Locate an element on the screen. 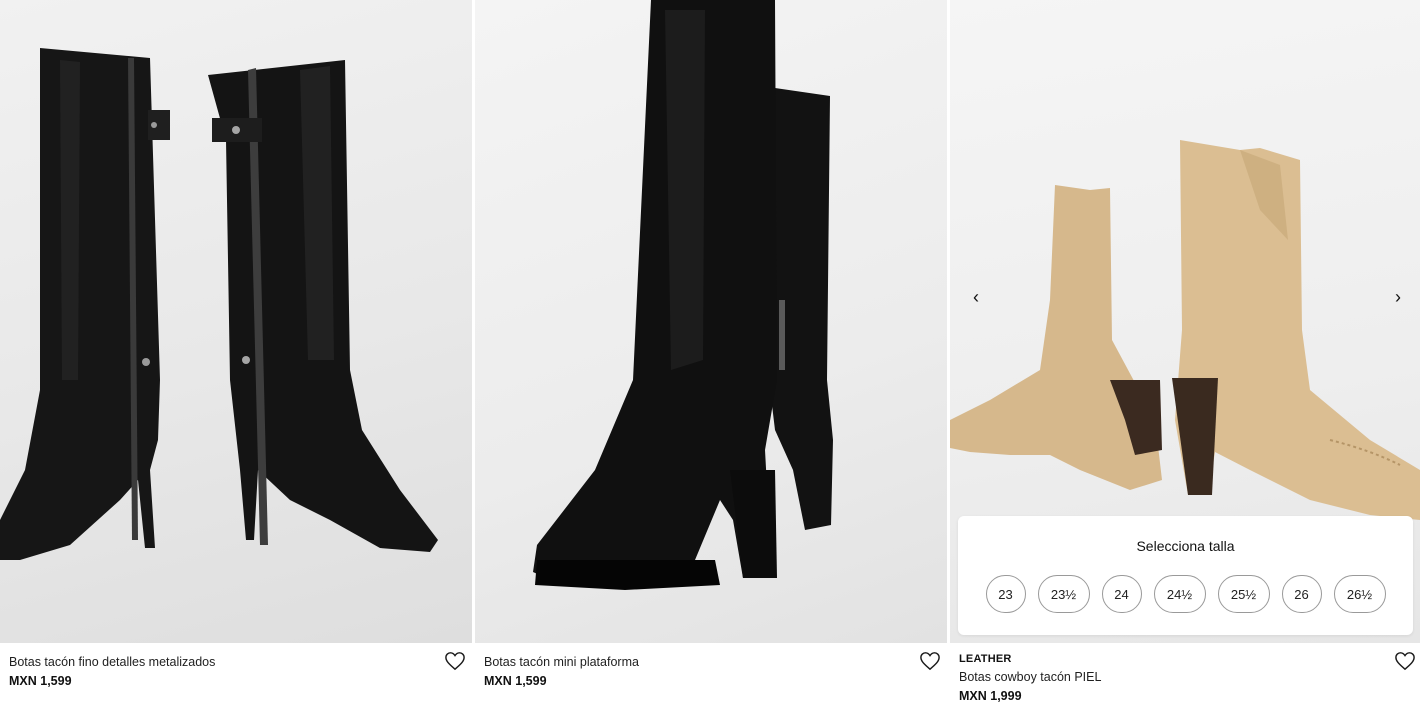  size-option-25-half: 25½ is located at coordinates (1243, 594).